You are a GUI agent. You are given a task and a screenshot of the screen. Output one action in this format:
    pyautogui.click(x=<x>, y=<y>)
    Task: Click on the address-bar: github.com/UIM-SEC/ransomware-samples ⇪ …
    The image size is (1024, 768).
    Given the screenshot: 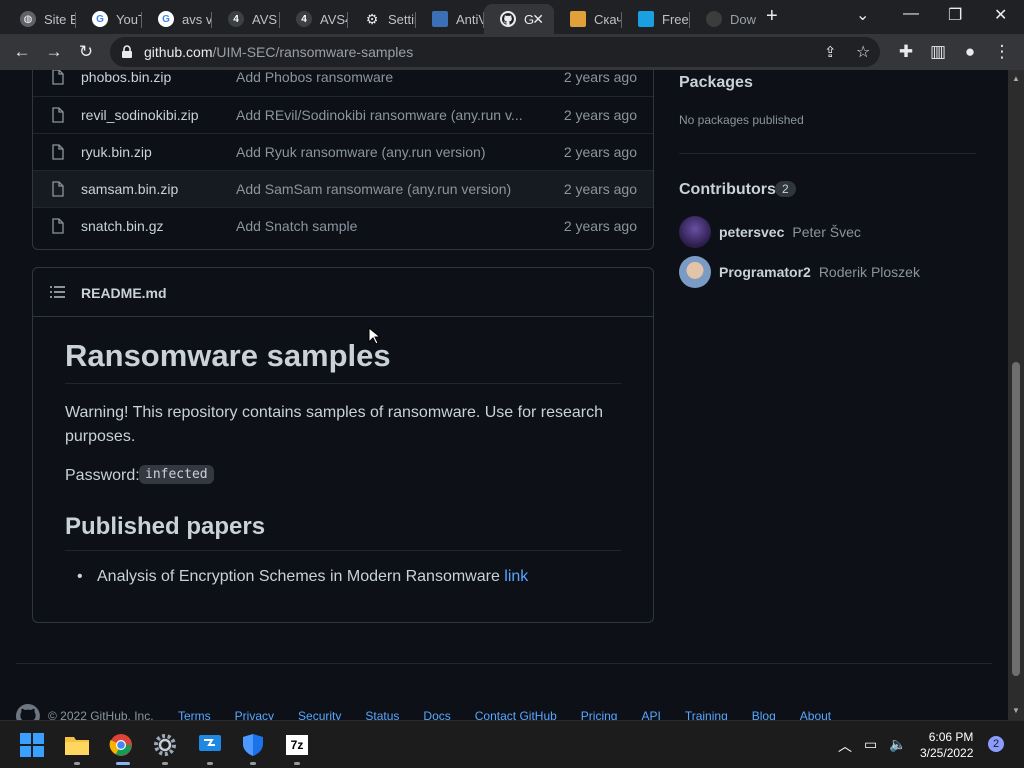 What is the action you would take?
    pyautogui.click(x=495, y=52)
    